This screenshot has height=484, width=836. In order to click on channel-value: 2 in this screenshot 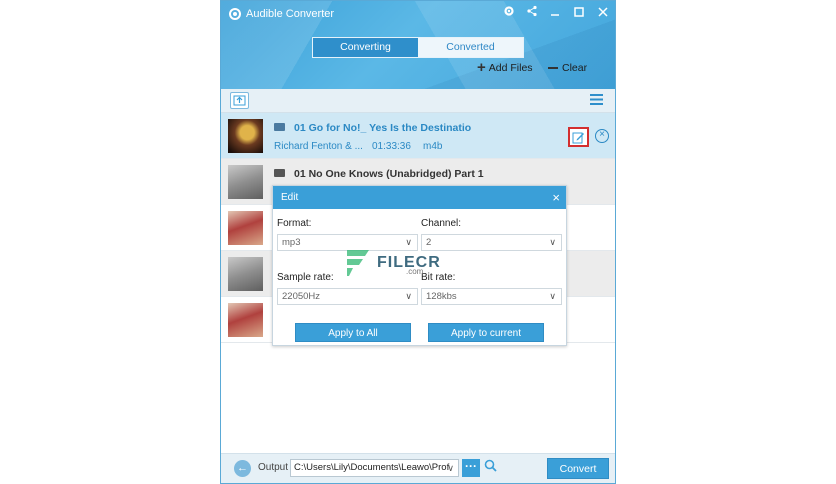, I will do `click(429, 242)`.